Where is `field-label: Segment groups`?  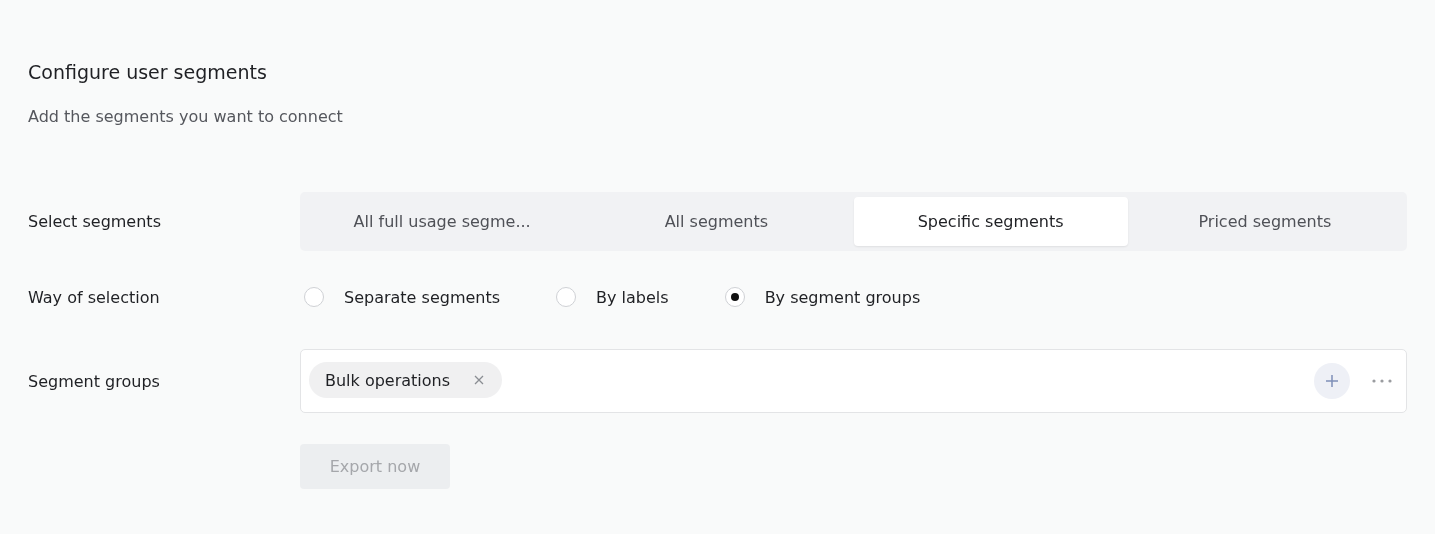
field-label: Segment groups is located at coordinates (94, 381).